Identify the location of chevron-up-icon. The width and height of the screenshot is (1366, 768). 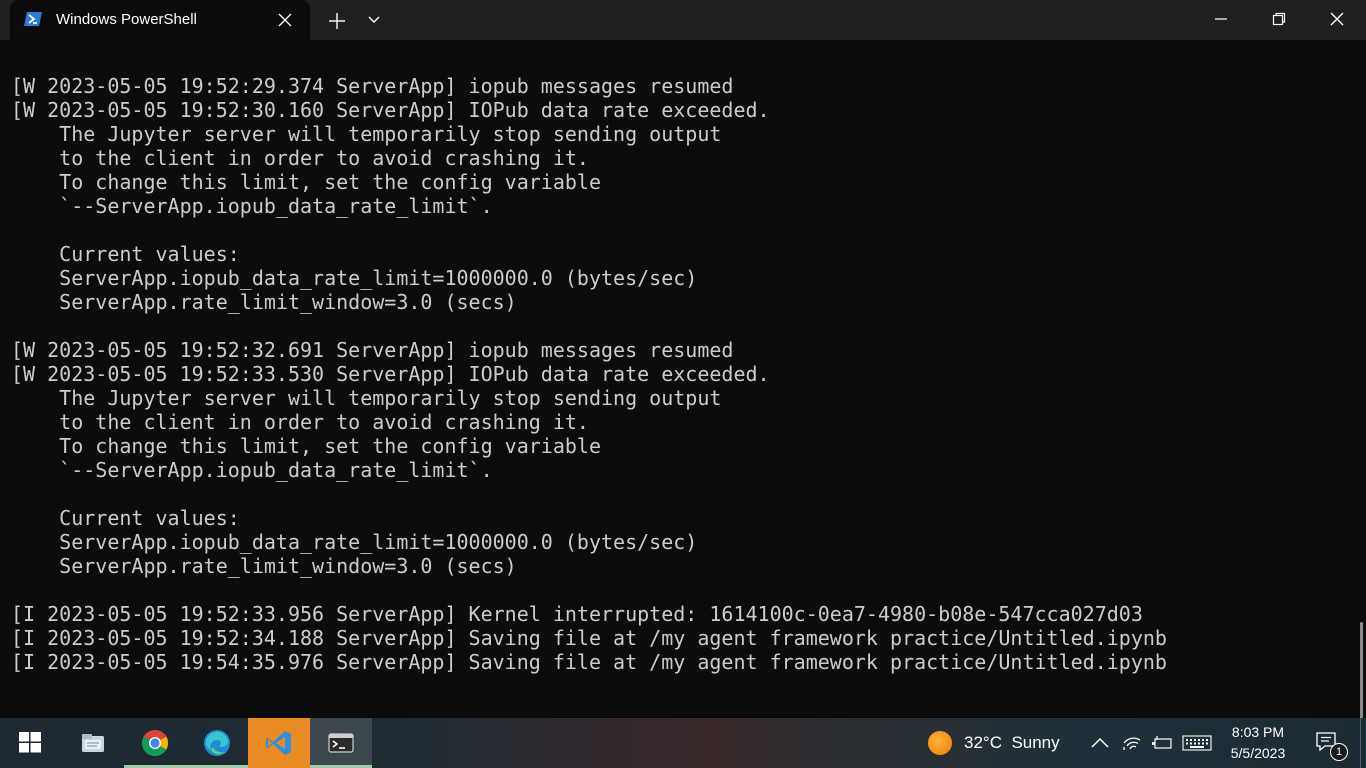
(1100, 742).